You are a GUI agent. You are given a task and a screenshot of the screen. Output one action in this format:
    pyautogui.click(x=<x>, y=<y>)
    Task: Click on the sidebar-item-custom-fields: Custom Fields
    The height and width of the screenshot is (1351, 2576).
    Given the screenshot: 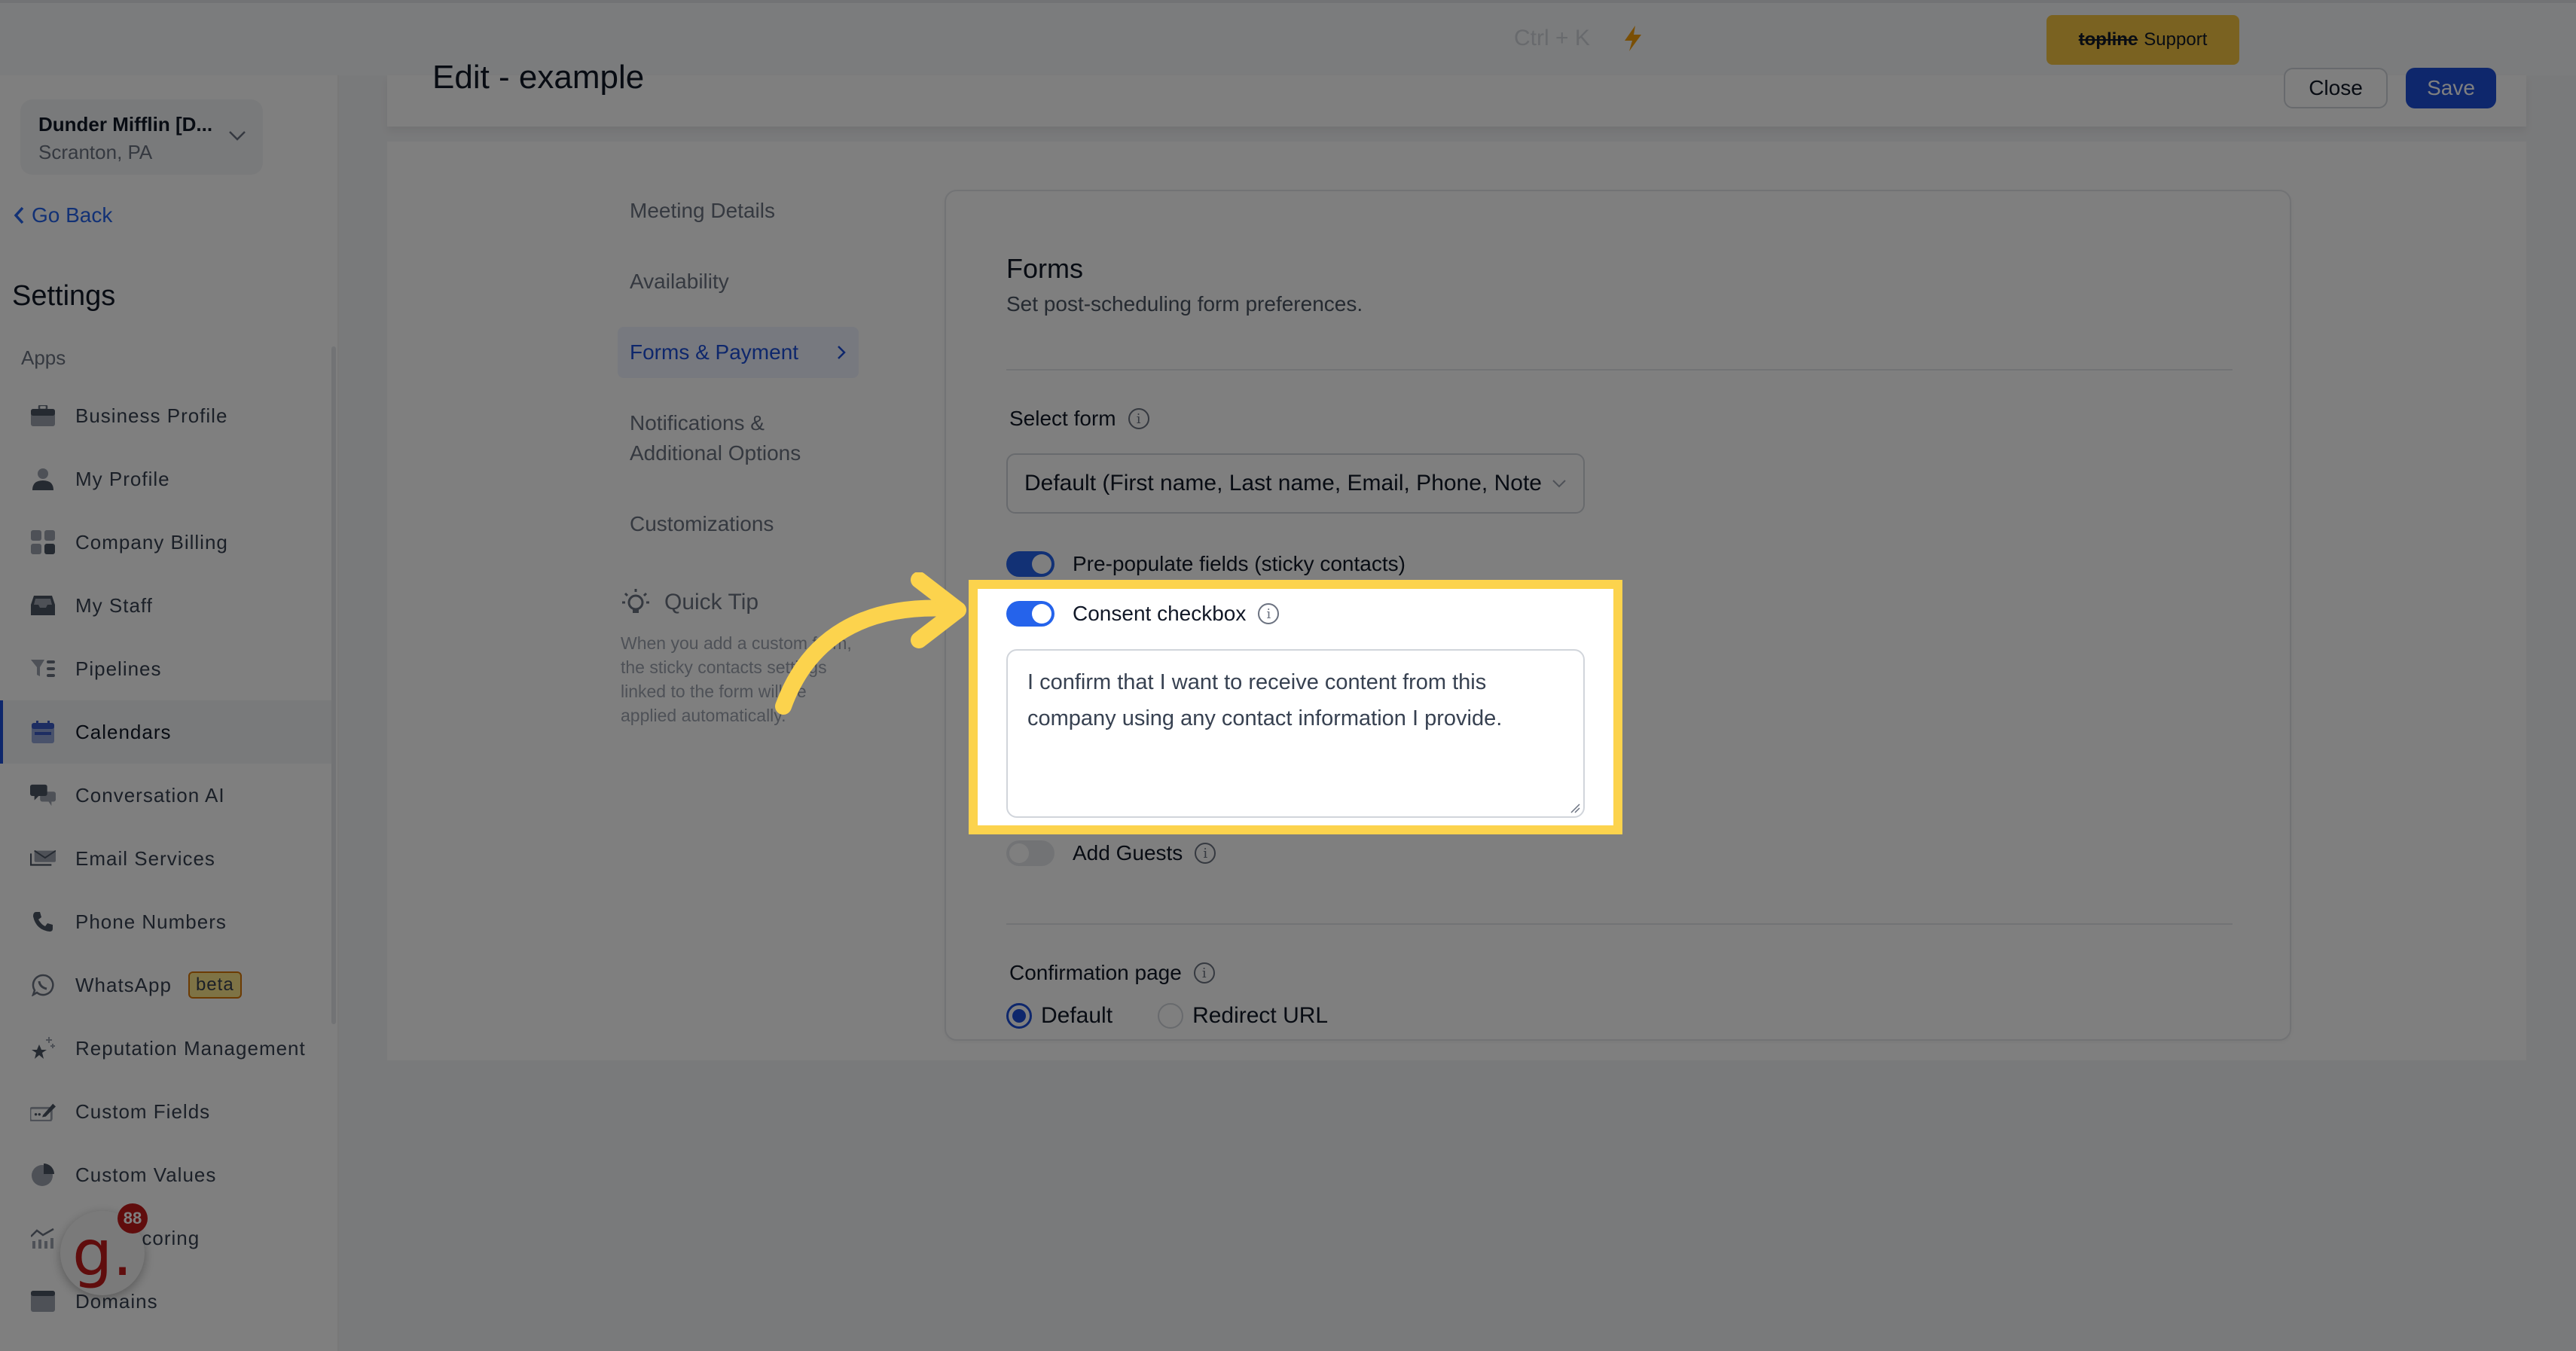 What is the action you would take?
    pyautogui.click(x=167, y=1111)
    